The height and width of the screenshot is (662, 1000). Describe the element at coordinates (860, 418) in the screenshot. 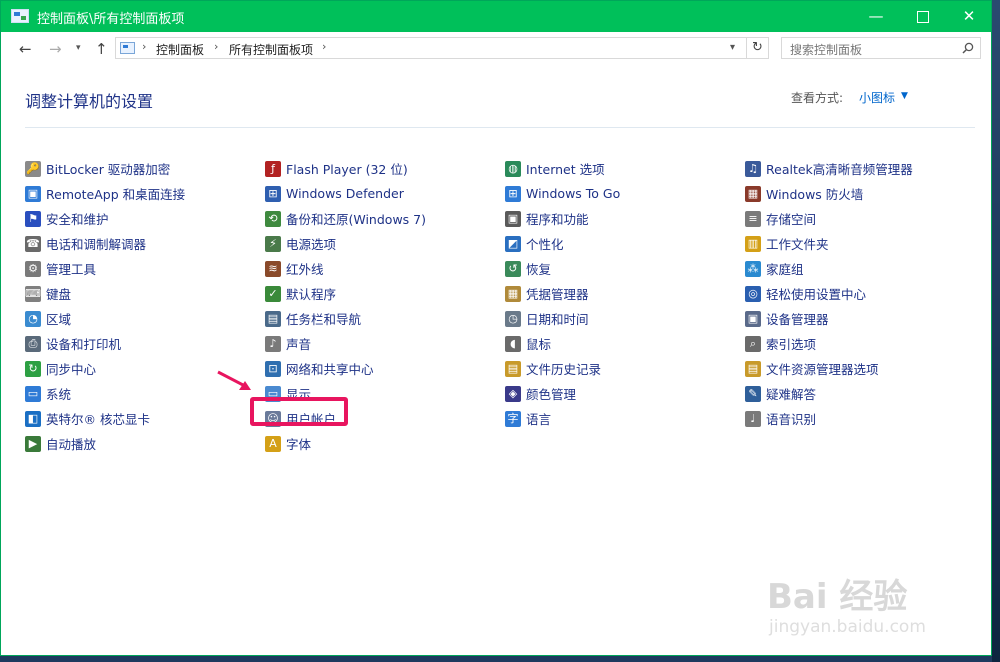

I see `control-panel-item: ♩ 语音识别` at that location.